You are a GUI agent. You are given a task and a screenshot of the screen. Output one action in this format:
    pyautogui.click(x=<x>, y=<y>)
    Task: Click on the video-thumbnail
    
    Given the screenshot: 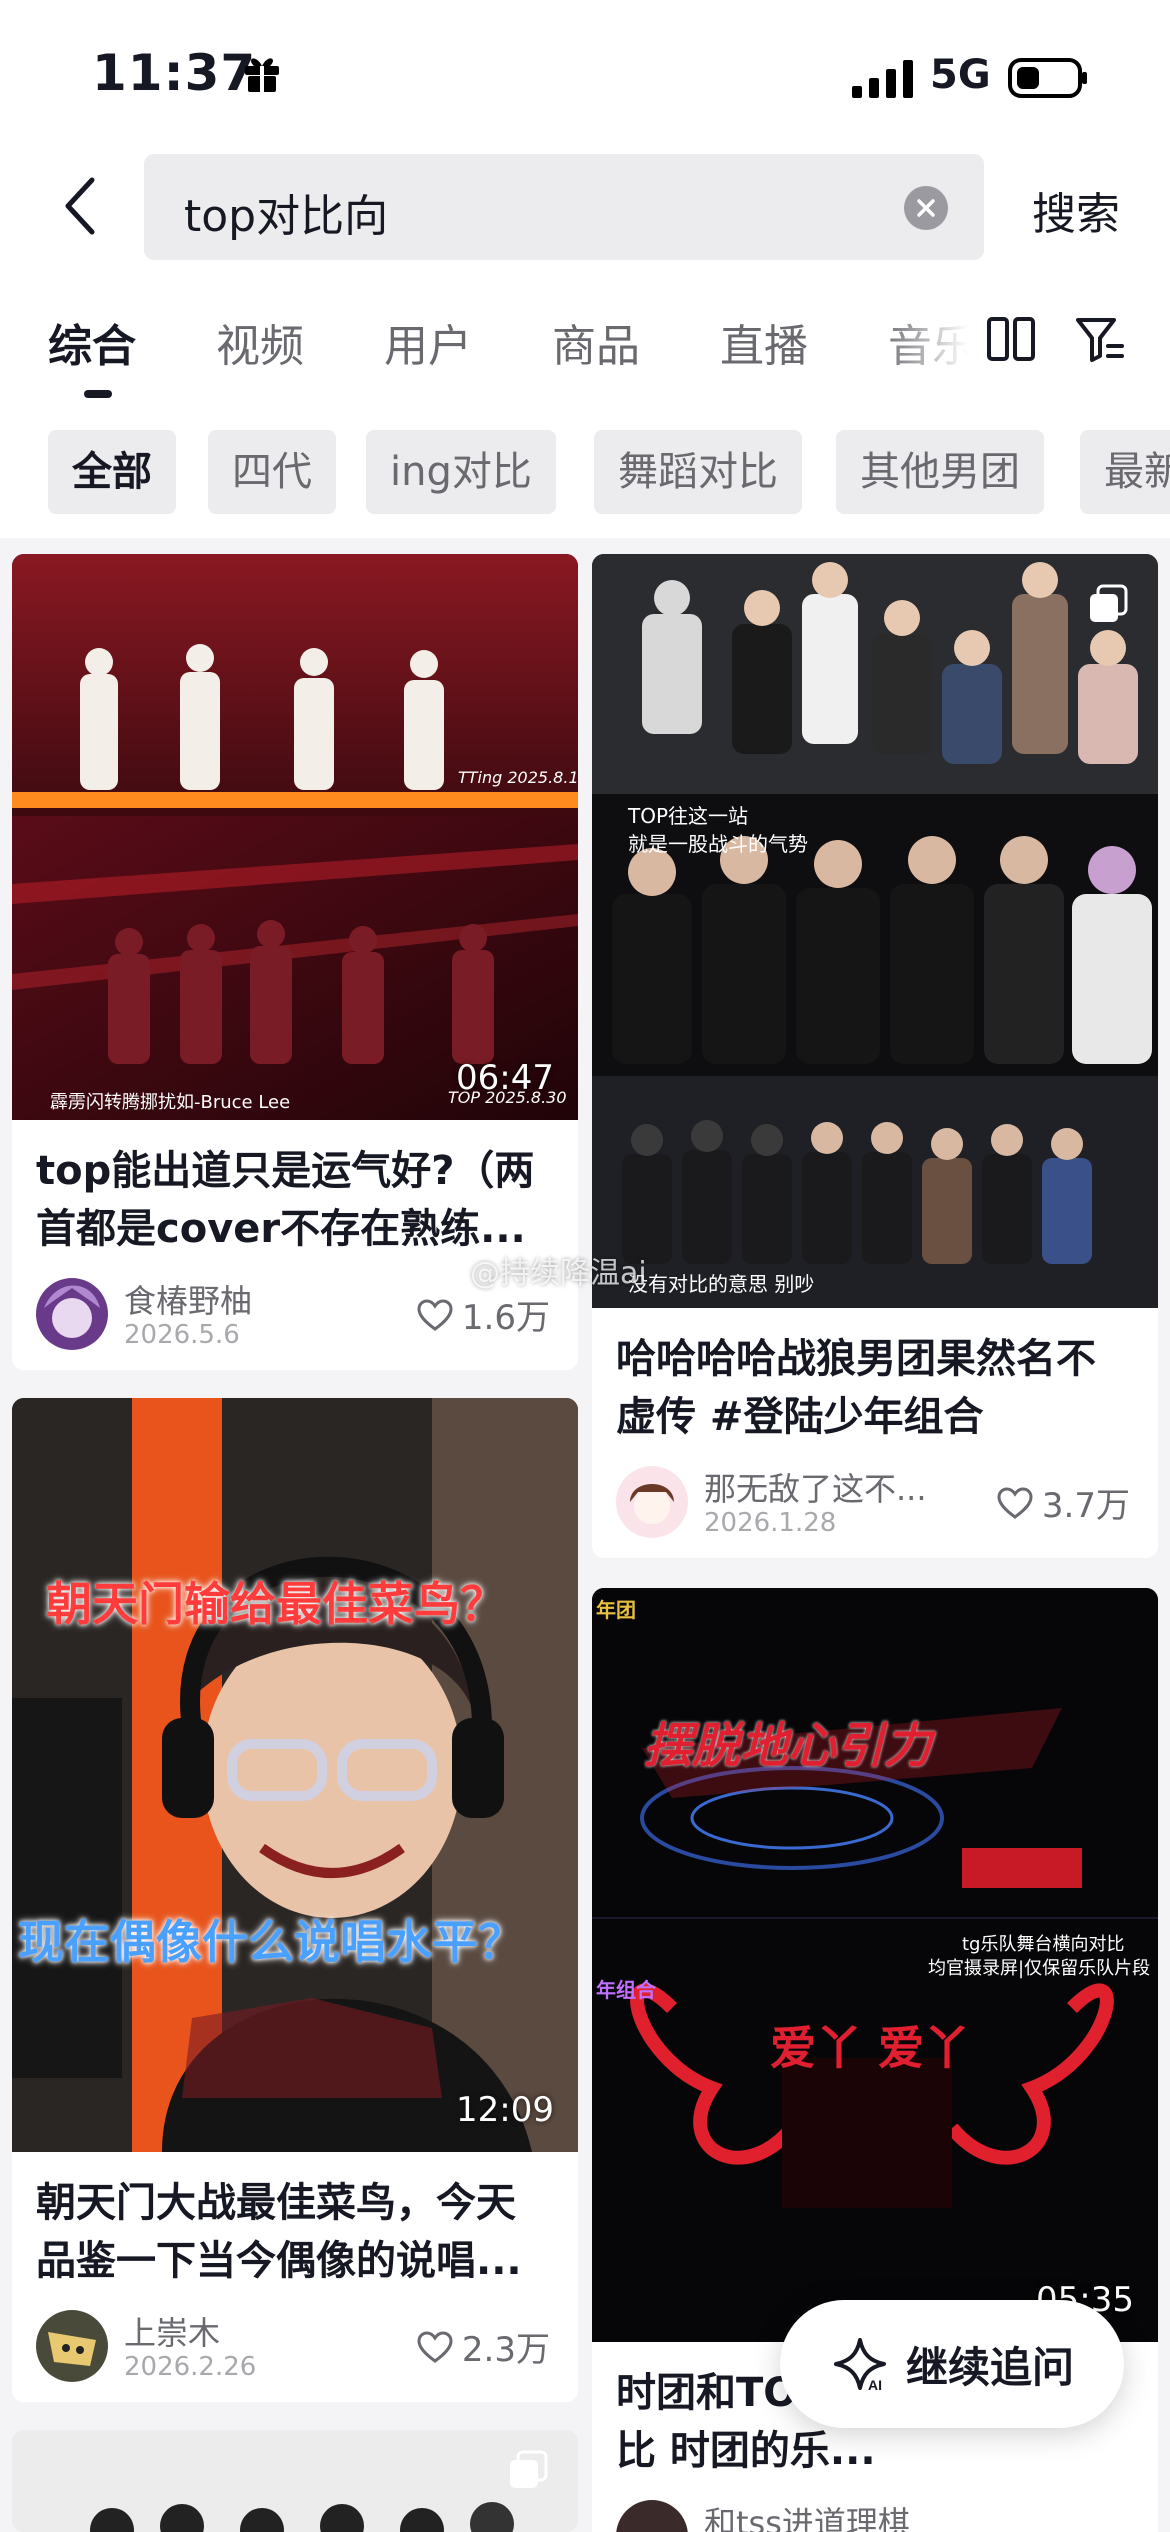 What is the action you would take?
    pyautogui.click(x=295, y=2481)
    